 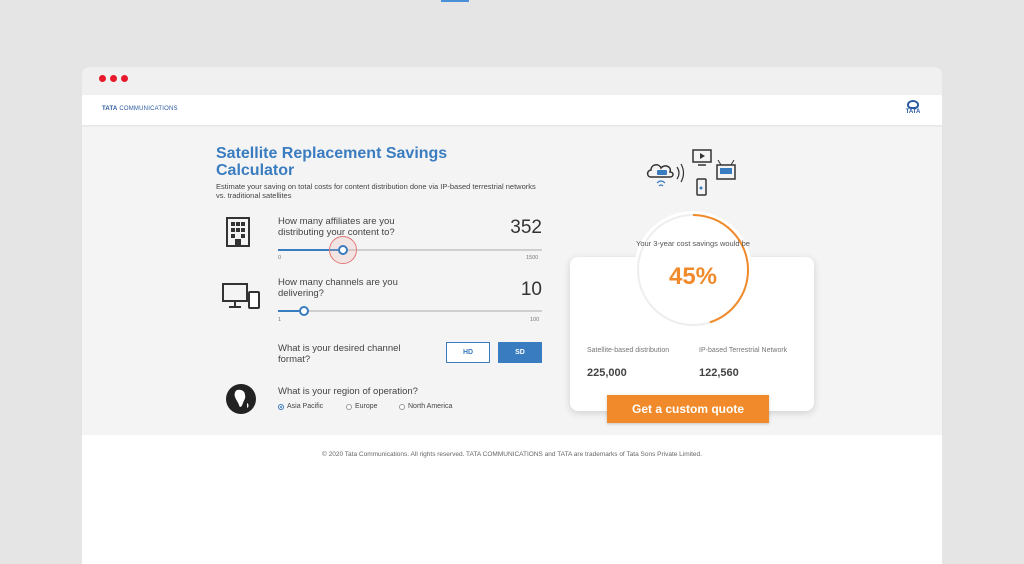 What do you see at coordinates (719, 373) in the screenshot?
I see `ip-network-value: 122,560` at bounding box center [719, 373].